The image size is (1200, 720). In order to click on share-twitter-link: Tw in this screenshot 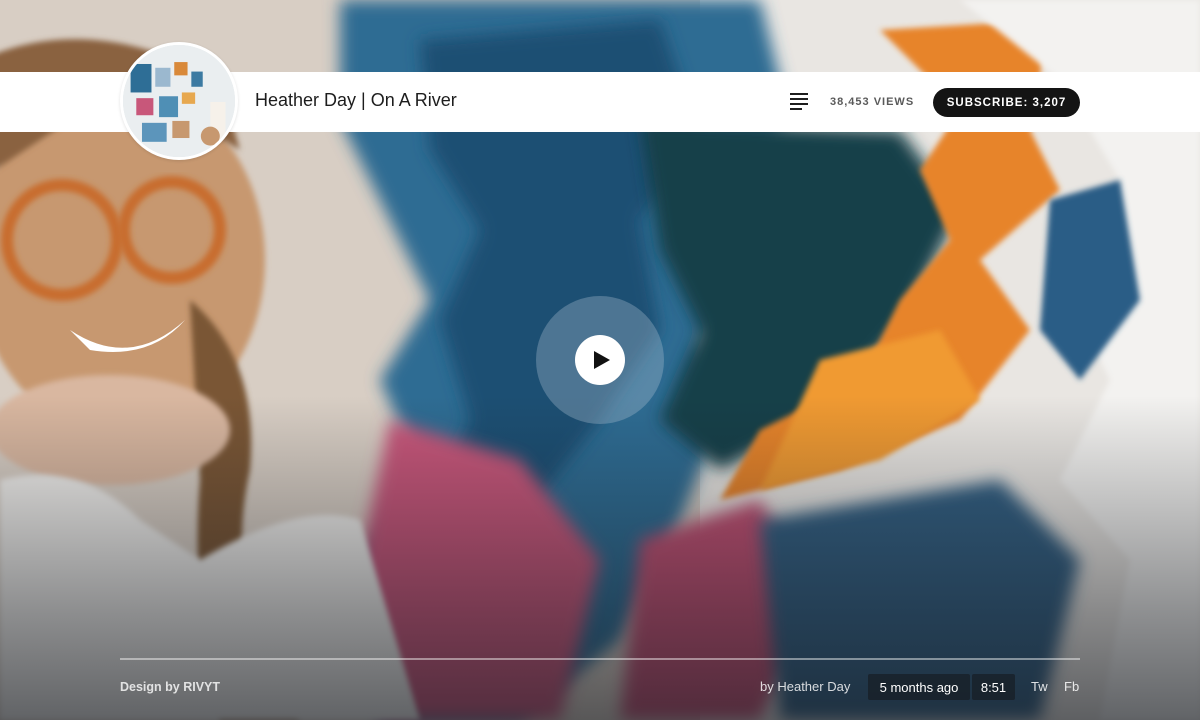, I will do `click(1039, 686)`.